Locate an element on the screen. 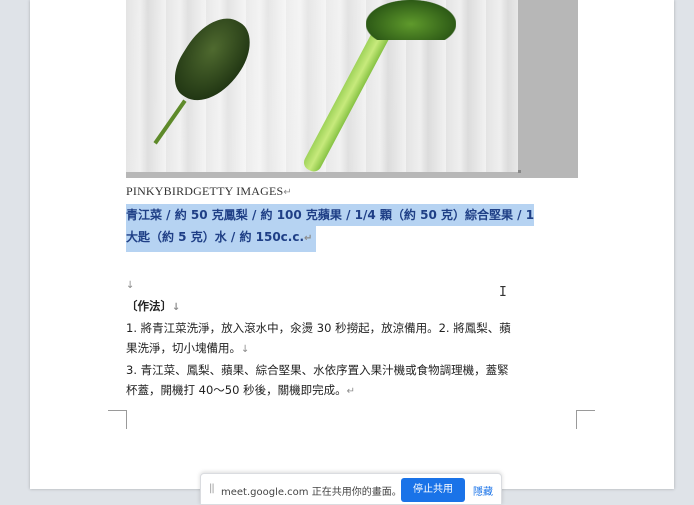 This screenshot has width=694, height=505. drag-handle-icon: || is located at coordinates (212, 488).